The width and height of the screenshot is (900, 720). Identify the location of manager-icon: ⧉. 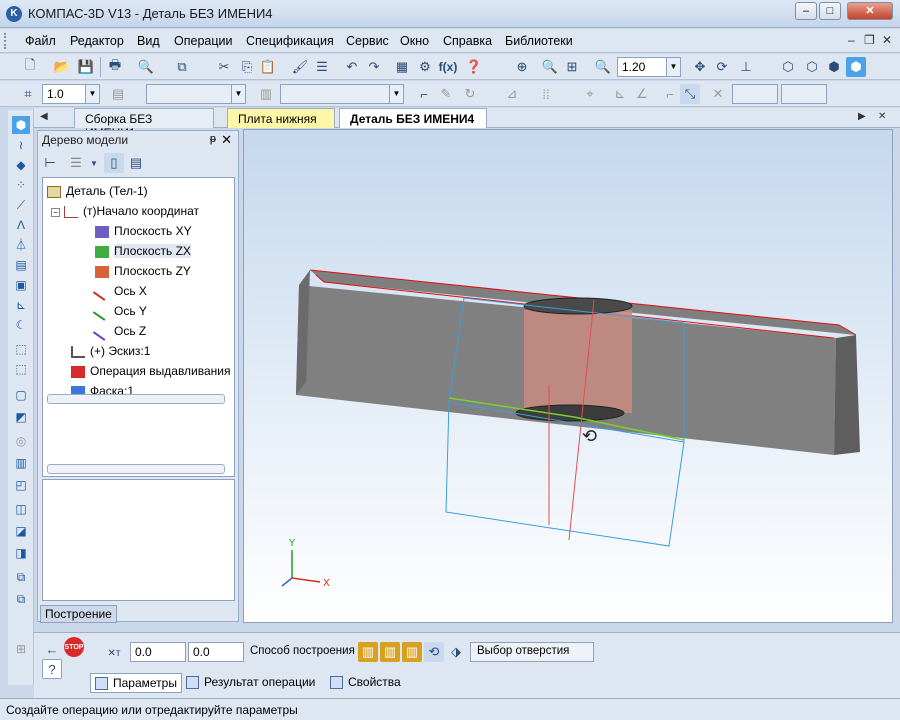
(182, 67).